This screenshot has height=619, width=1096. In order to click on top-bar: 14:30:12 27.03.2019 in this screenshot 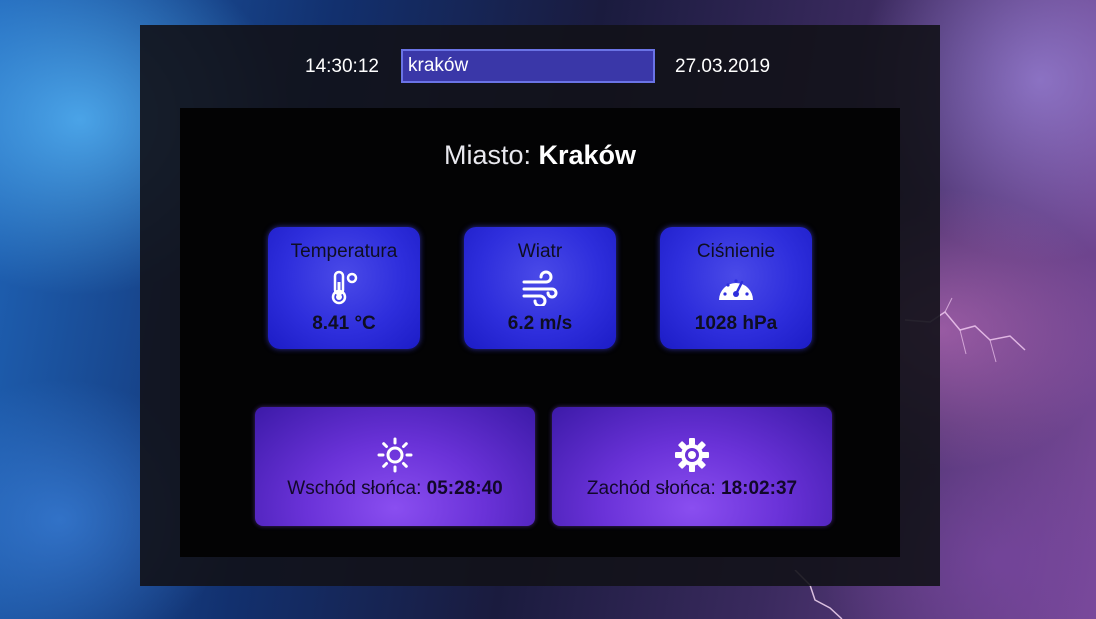, I will do `click(540, 66)`.